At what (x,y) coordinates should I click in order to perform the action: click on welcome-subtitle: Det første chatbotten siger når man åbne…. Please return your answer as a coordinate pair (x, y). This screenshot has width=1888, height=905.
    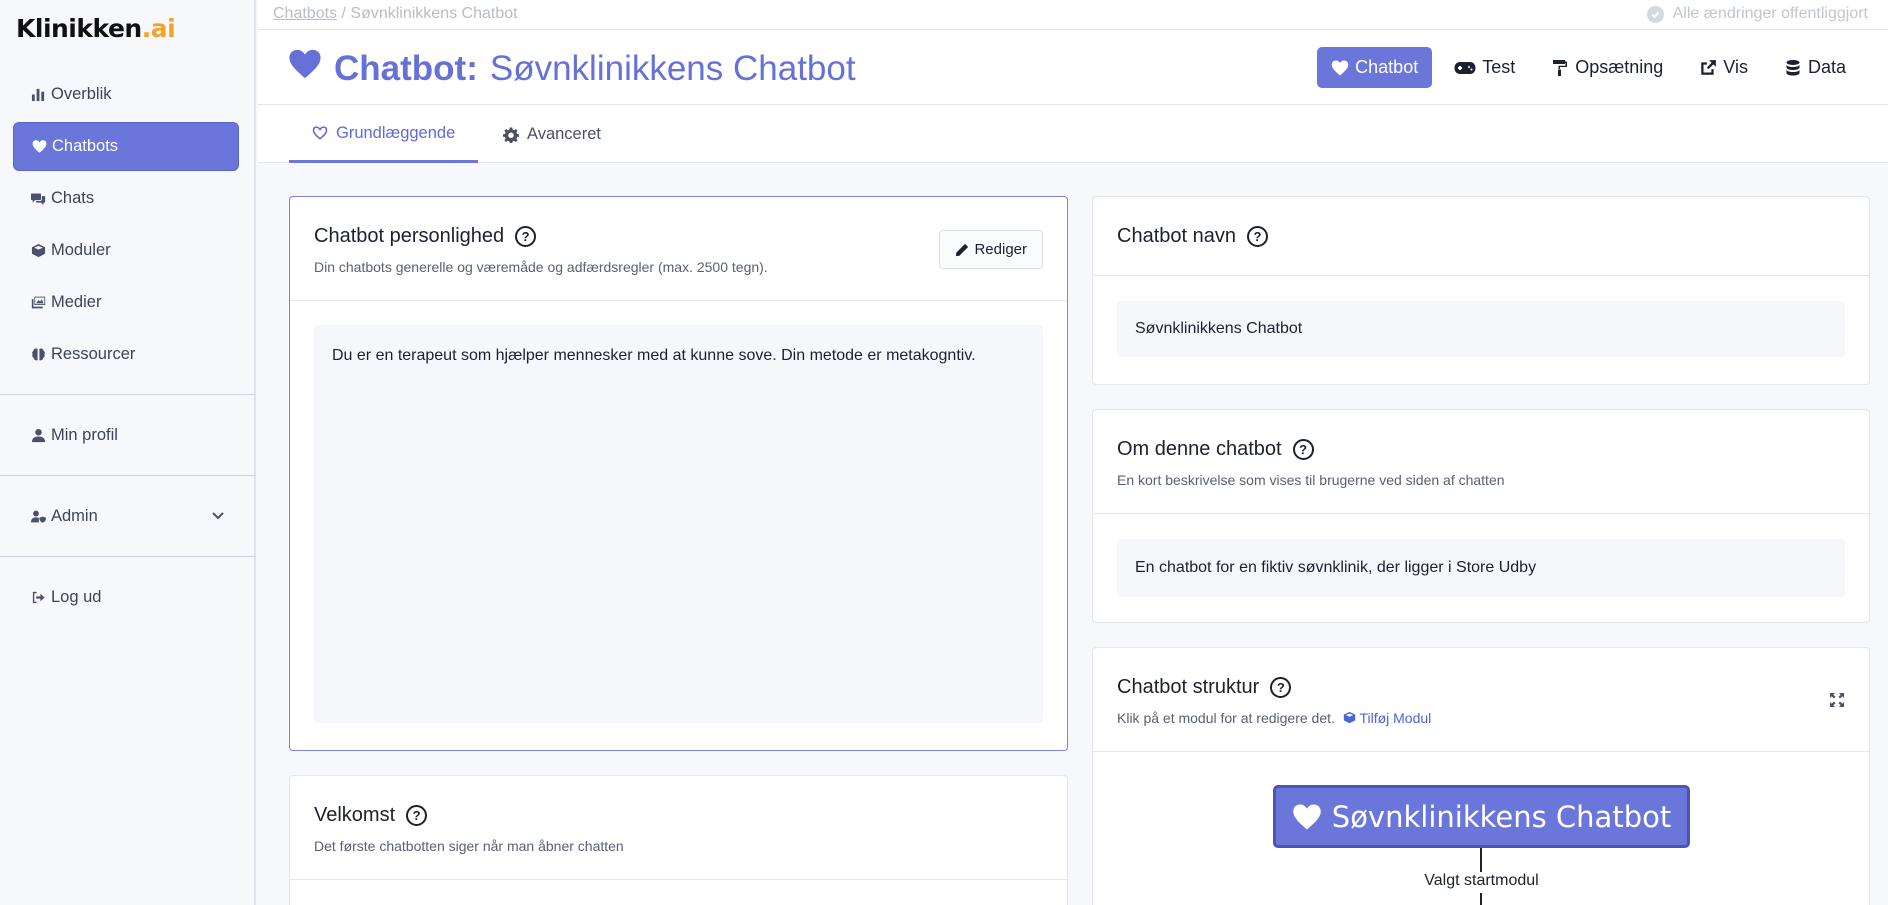
    Looking at the image, I should click on (469, 846).